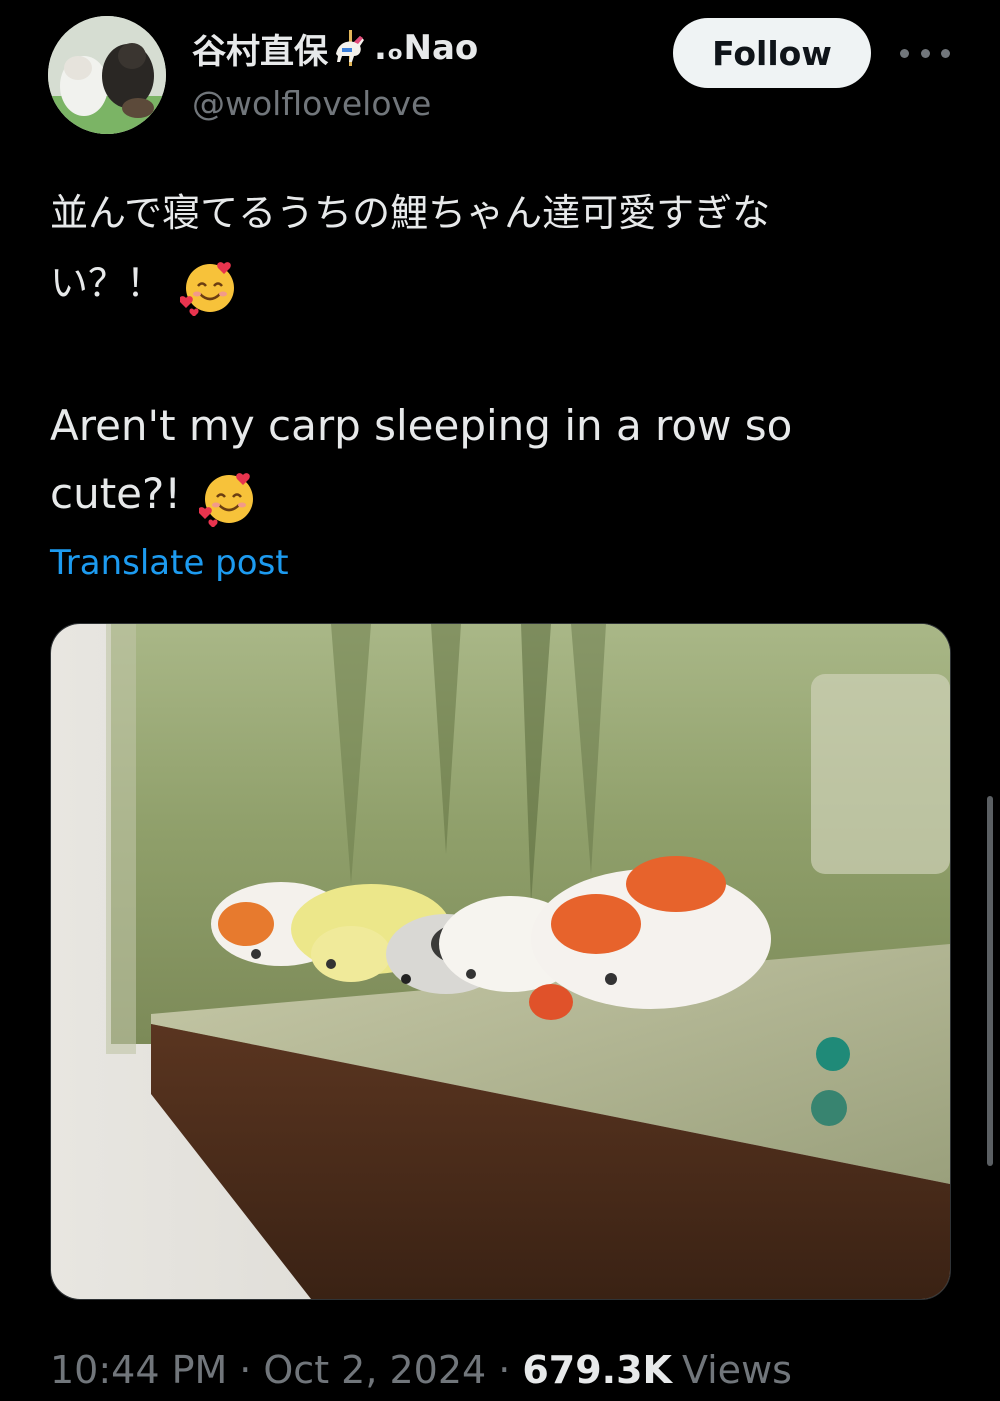  I want to click on avatar-dogs-photo, so click(107, 75).